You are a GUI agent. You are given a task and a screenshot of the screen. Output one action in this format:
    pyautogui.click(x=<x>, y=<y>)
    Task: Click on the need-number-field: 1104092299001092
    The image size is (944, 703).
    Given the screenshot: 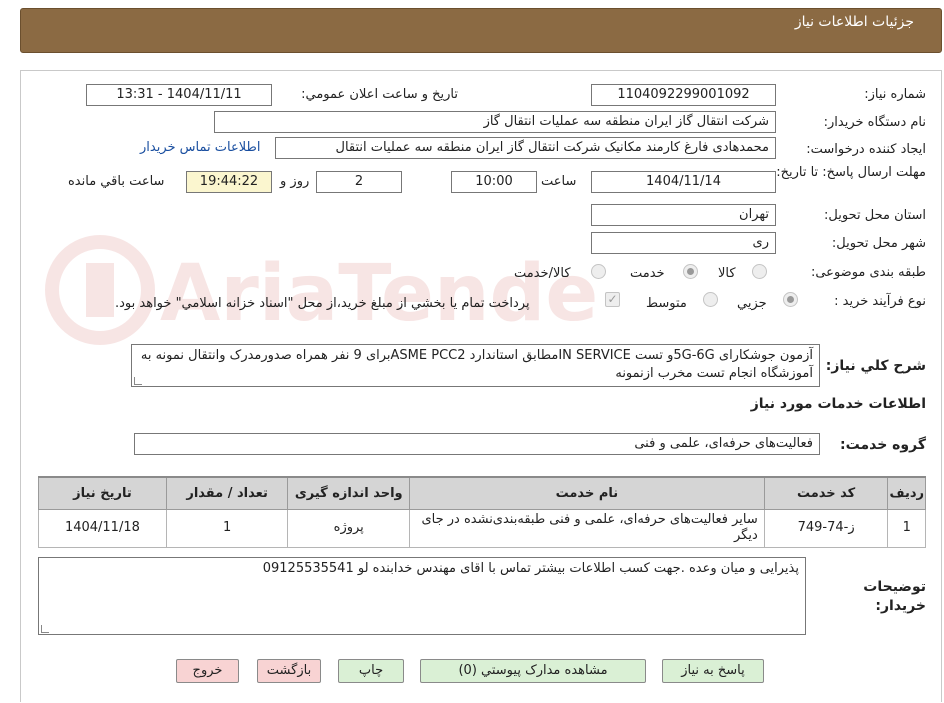 What is the action you would take?
    pyautogui.click(x=683, y=95)
    